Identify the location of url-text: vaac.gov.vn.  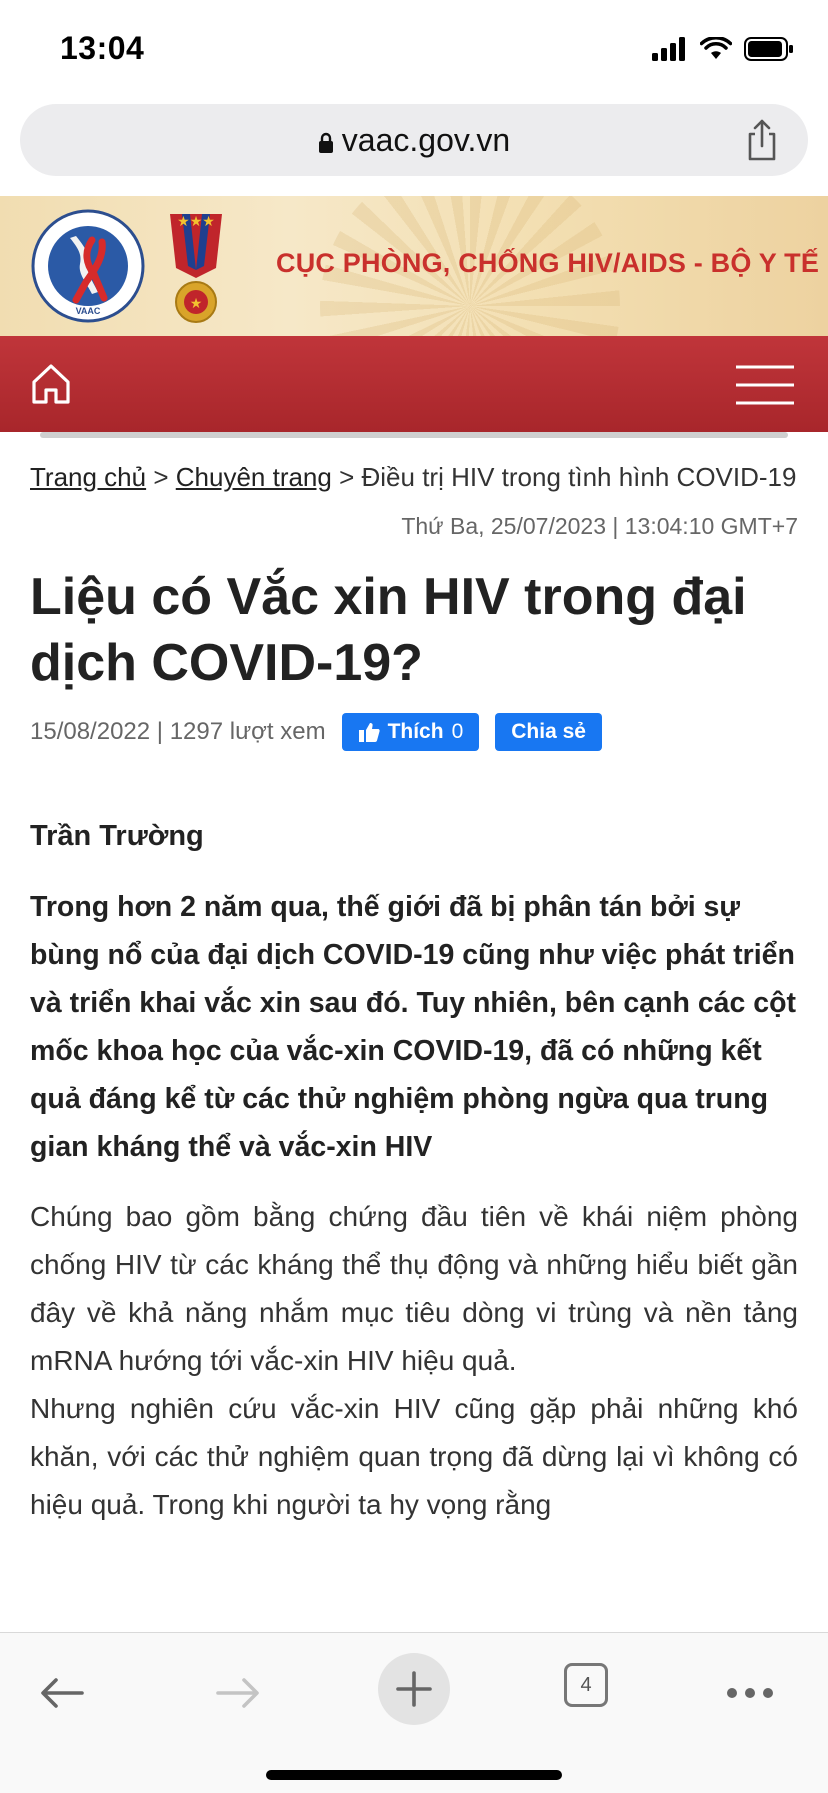
(426, 140).